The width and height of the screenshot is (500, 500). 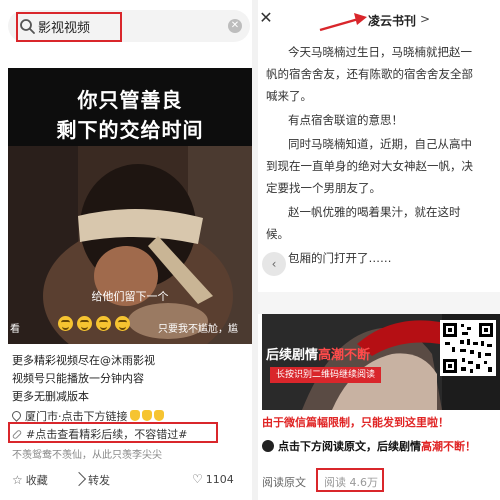 I want to click on comment-text: 不羡鸳鸯不羡仙，从此只羡李尖尖, so click(x=87, y=455).